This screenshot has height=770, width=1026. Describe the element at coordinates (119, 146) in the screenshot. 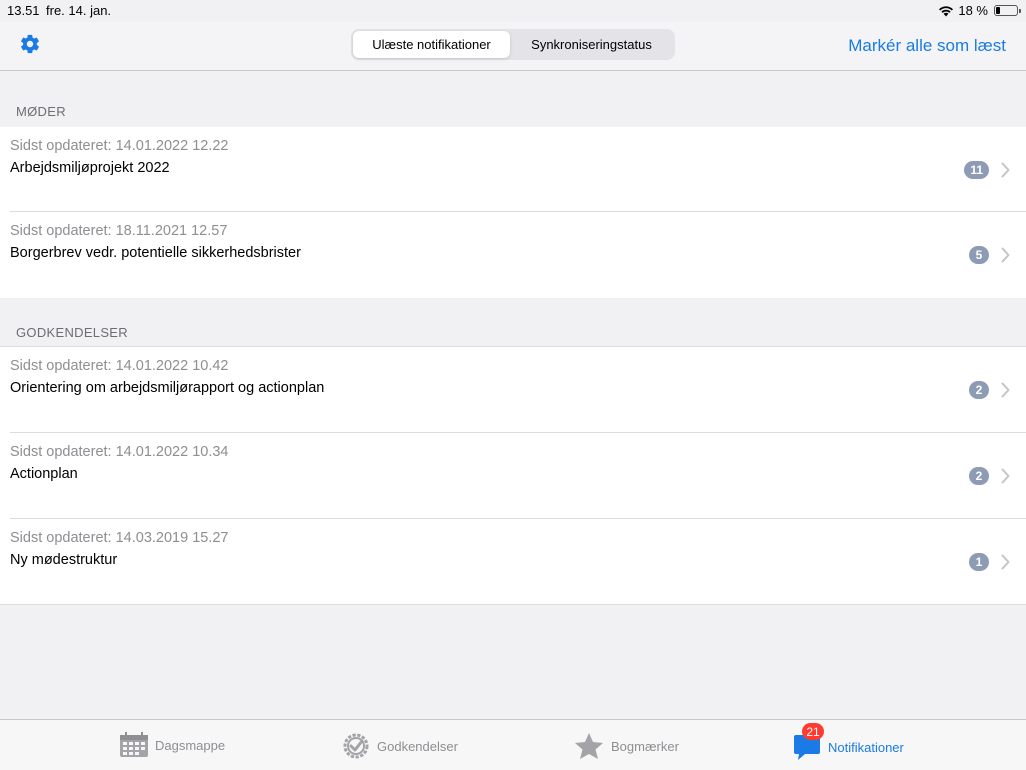

I see `list-item-updated: Sidst opdateret: 14.01.2022 12.22` at that location.